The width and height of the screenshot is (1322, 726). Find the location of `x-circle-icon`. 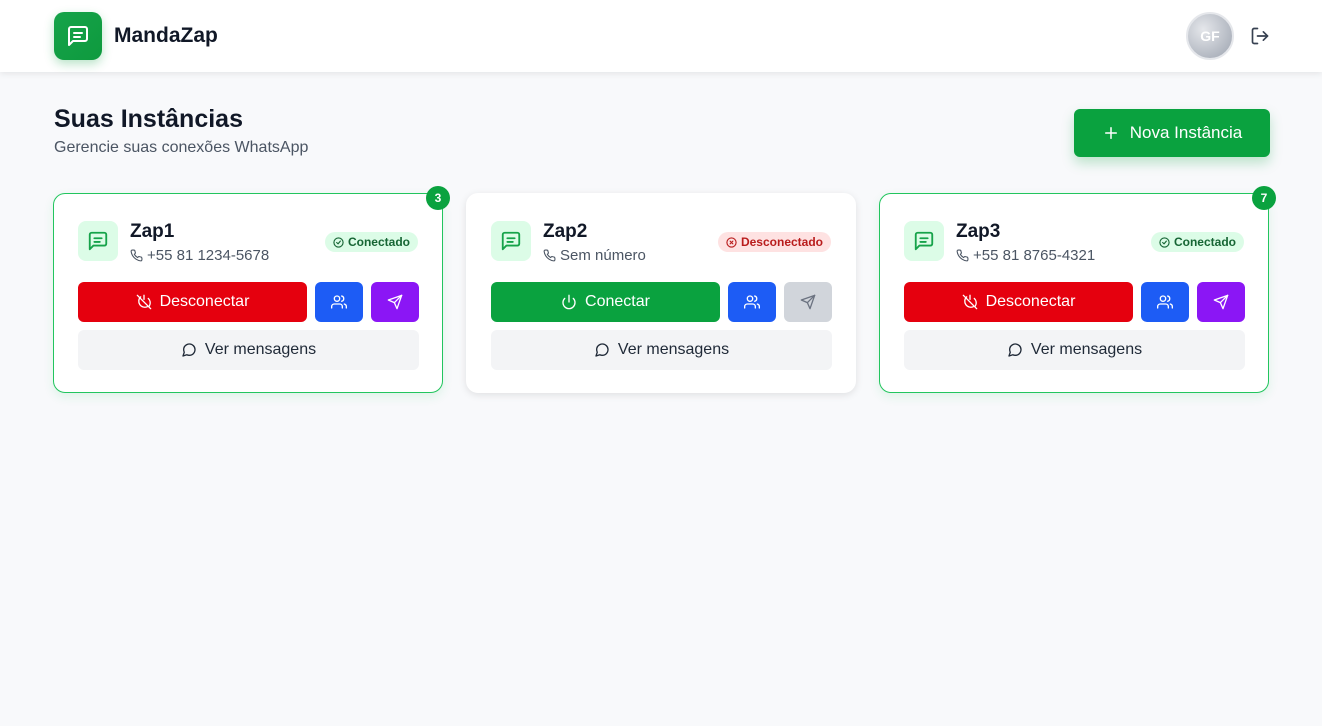

x-circle-icon is located at coordinates (731, 242).